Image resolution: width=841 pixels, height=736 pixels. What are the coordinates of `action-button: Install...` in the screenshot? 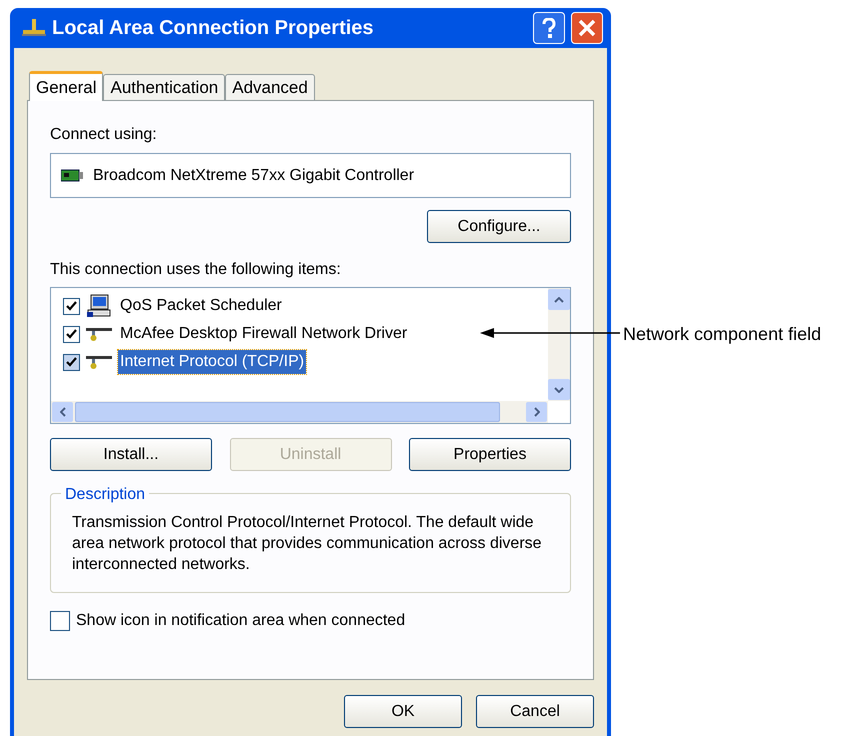 It's located at (131, 454).